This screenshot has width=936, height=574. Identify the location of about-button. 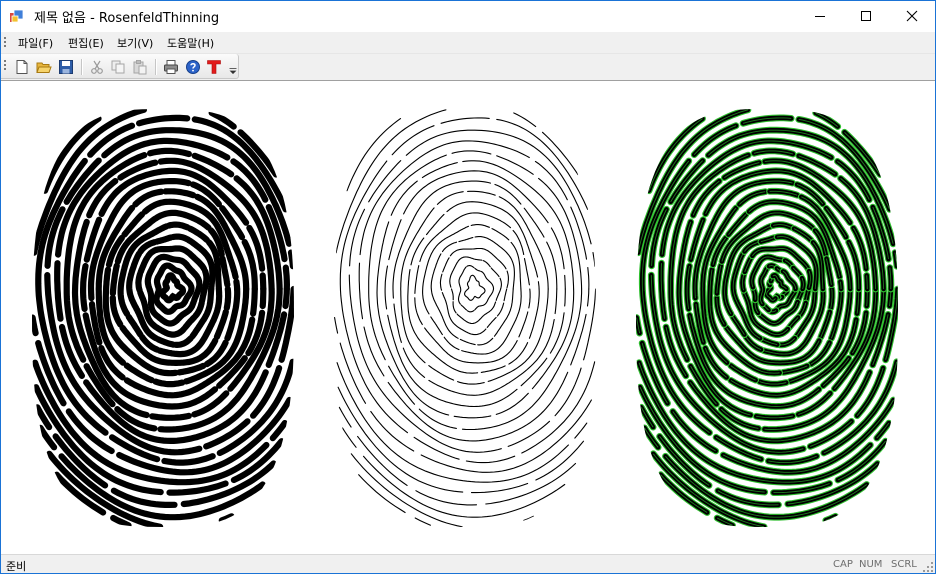
(193, 67).